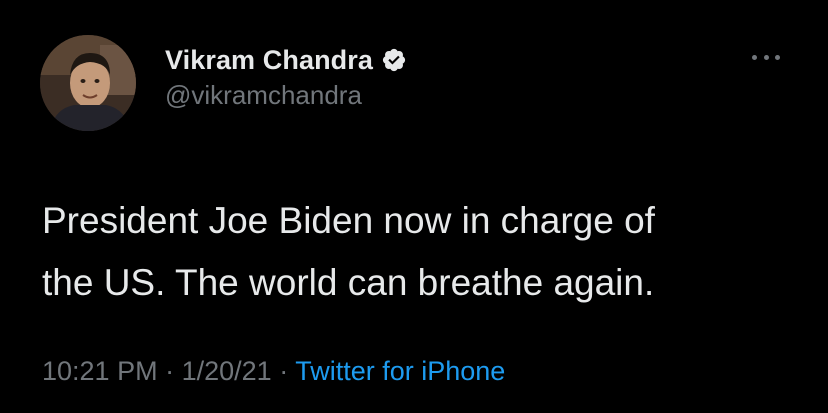 The width and height of the screenshot is (828, 413). I want to click on tweet-meta: 10:21 PM · 1/20/21 · Twitter for iPhone, so click(273, 371).